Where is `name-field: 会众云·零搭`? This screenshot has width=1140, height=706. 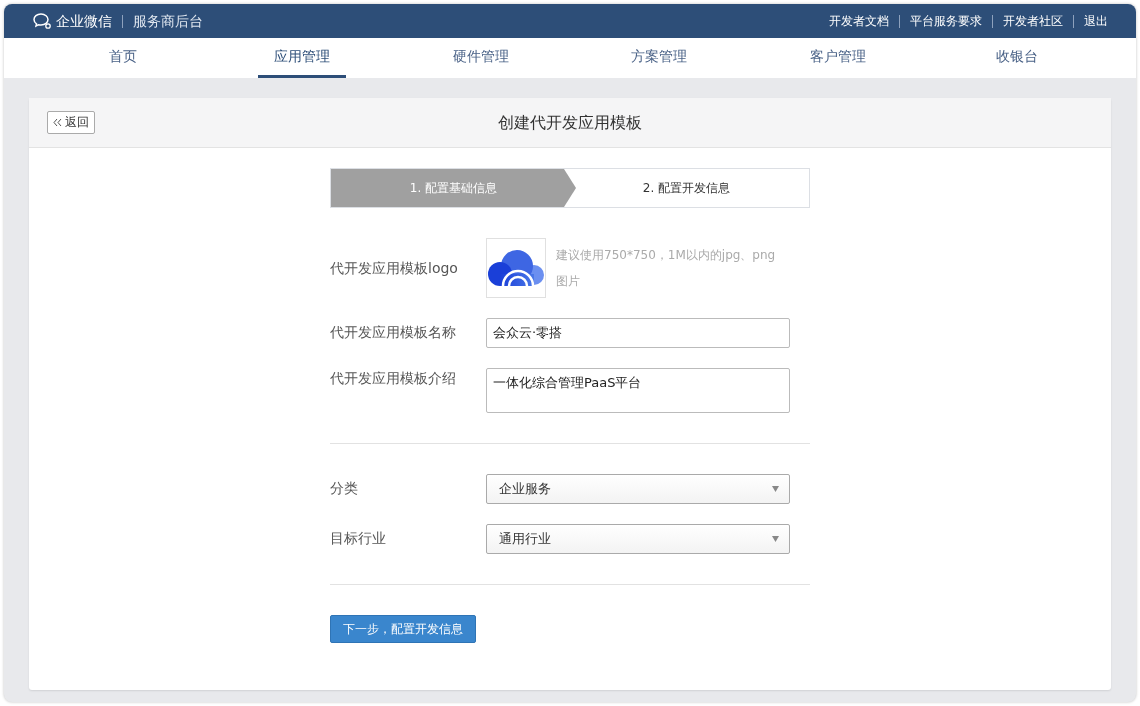 name-field: 会众云·零搭 is located at coordinates (638, 333).